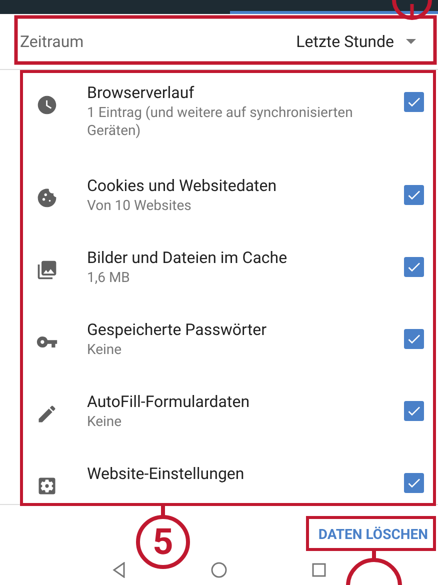 This screenshot has height=585, width=438. What do you see at coordinates (169, 402) in the screenshot?
I see `item-title: AutoFill-Formulardaten` at bounding box center [169, 402].